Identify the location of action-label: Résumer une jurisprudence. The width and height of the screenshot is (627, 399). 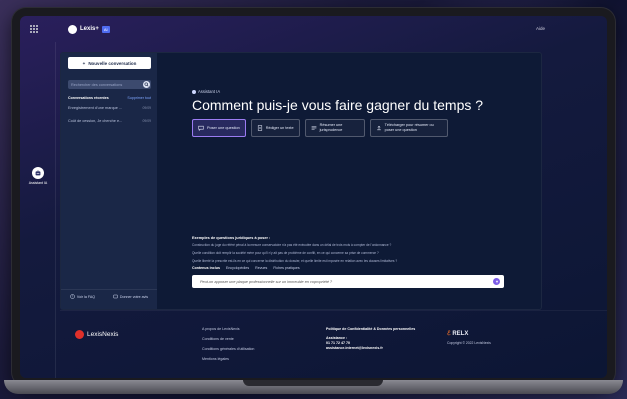
(331, 127).